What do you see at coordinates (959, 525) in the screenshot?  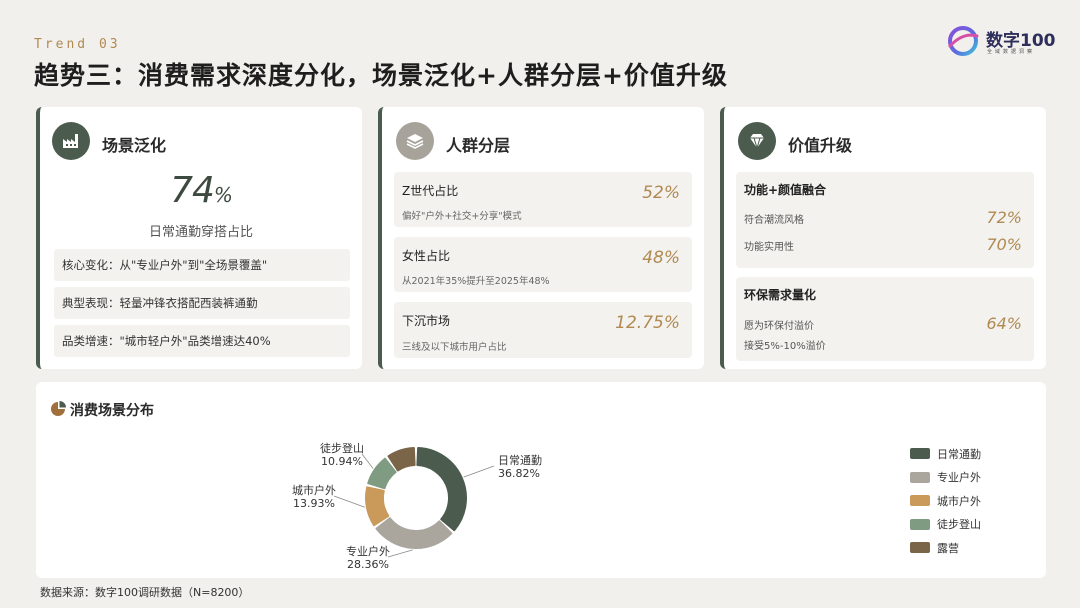 I see `legend-label: 徒步登山` at bounding box center [959, 525].